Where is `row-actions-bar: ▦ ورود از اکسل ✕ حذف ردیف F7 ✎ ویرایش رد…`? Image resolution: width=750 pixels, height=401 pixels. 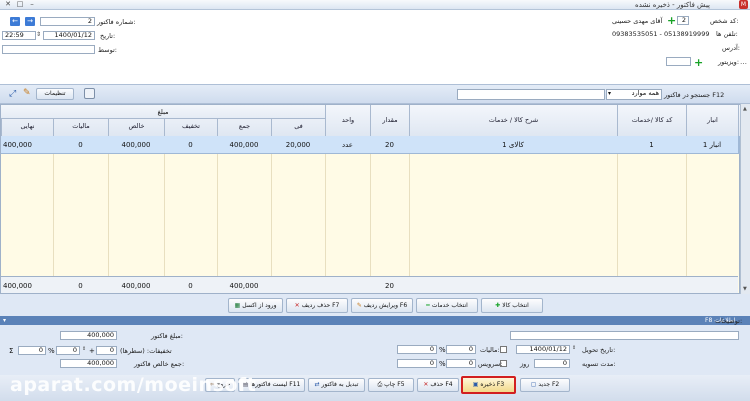
row-actions-bar: ▦ ورود از اکسل ✕ حذف ردیف F7 ✎ ویرایش رد… is located at coordinates (375, 306).